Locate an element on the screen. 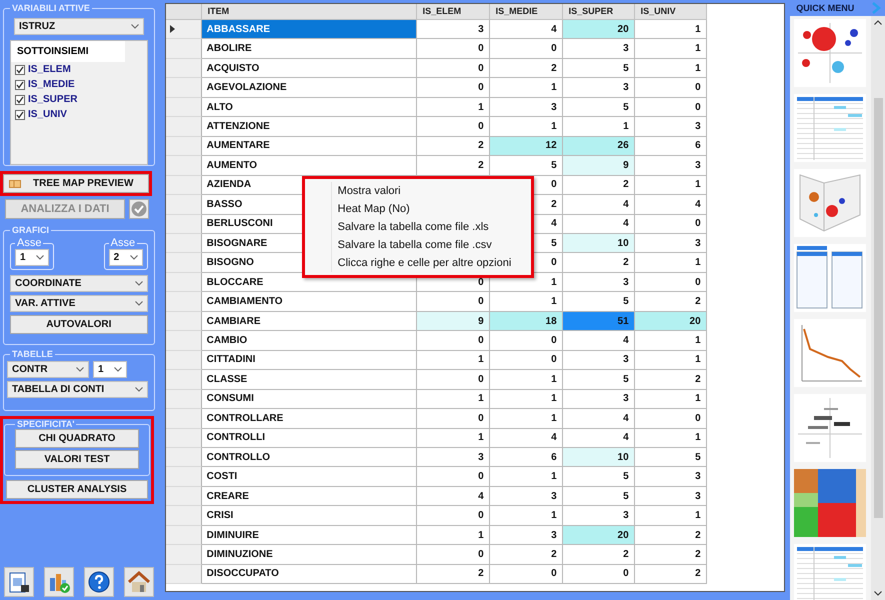 The width and height of the screenshot is (885, 600). column-header: ITEM is located at coordinates (309, 12).